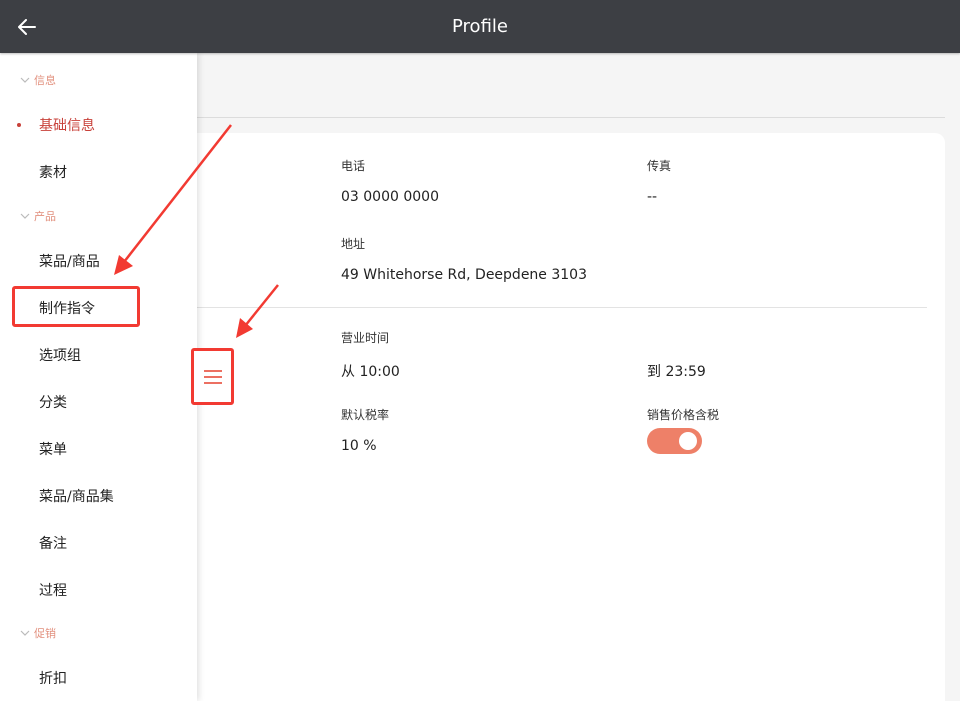  I want to click on hamburger-menu-icon, so click(212, 376).